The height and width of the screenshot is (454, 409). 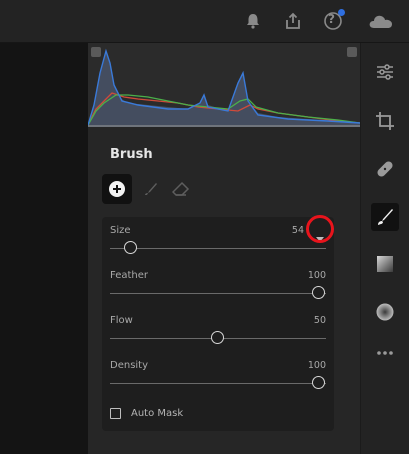 I want to click on more-icon, so click(x=385, y=353).